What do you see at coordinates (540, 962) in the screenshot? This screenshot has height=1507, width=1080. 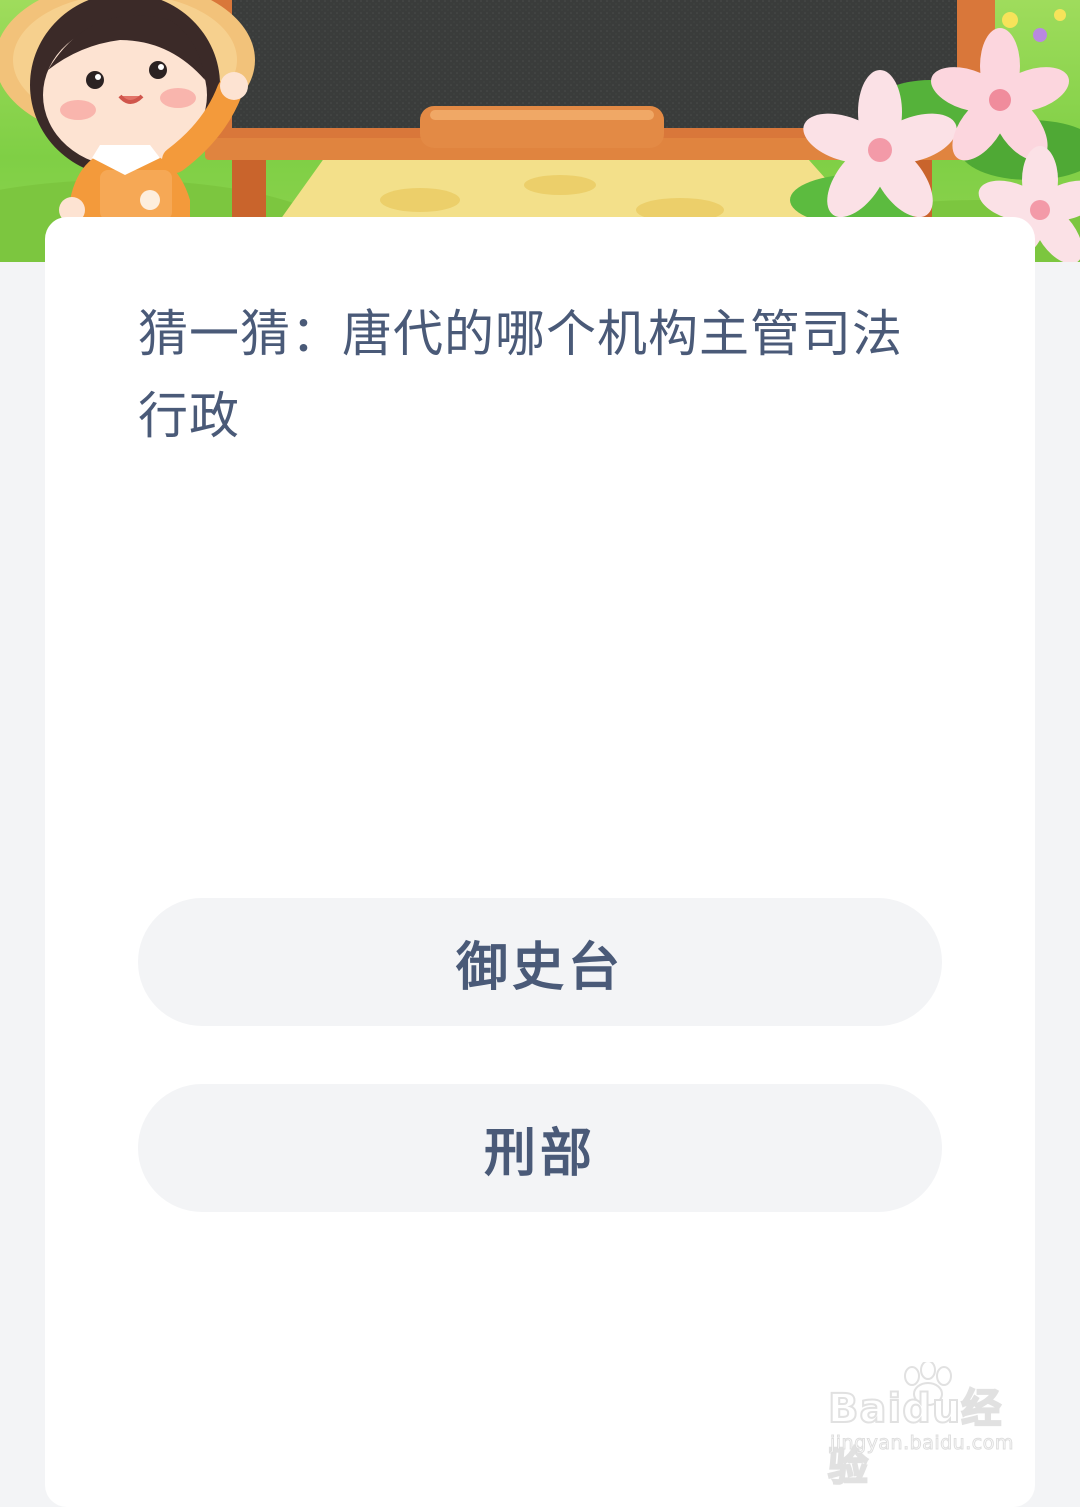 I see `answer-option-1: 御史台` at bounding box center [540, 962].